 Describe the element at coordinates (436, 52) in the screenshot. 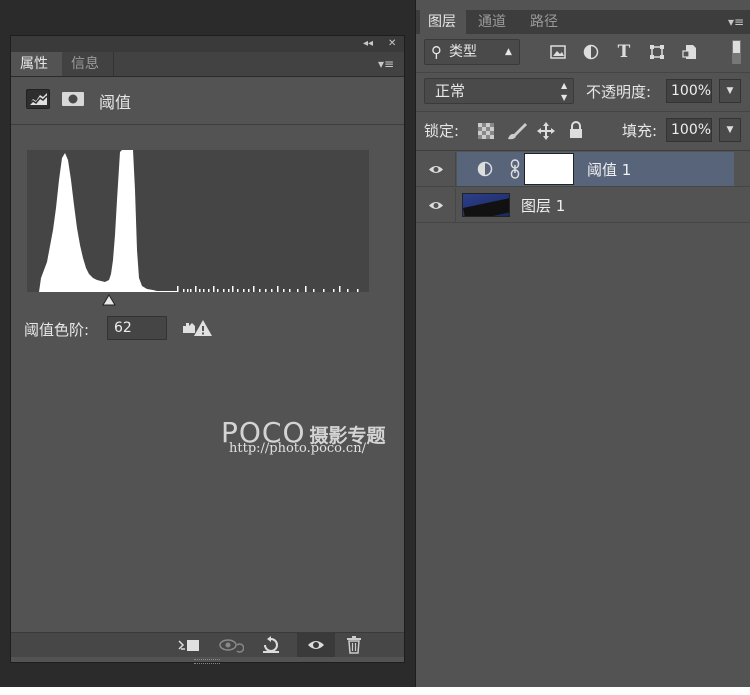

I see `search-icon: ⚲` at that location.